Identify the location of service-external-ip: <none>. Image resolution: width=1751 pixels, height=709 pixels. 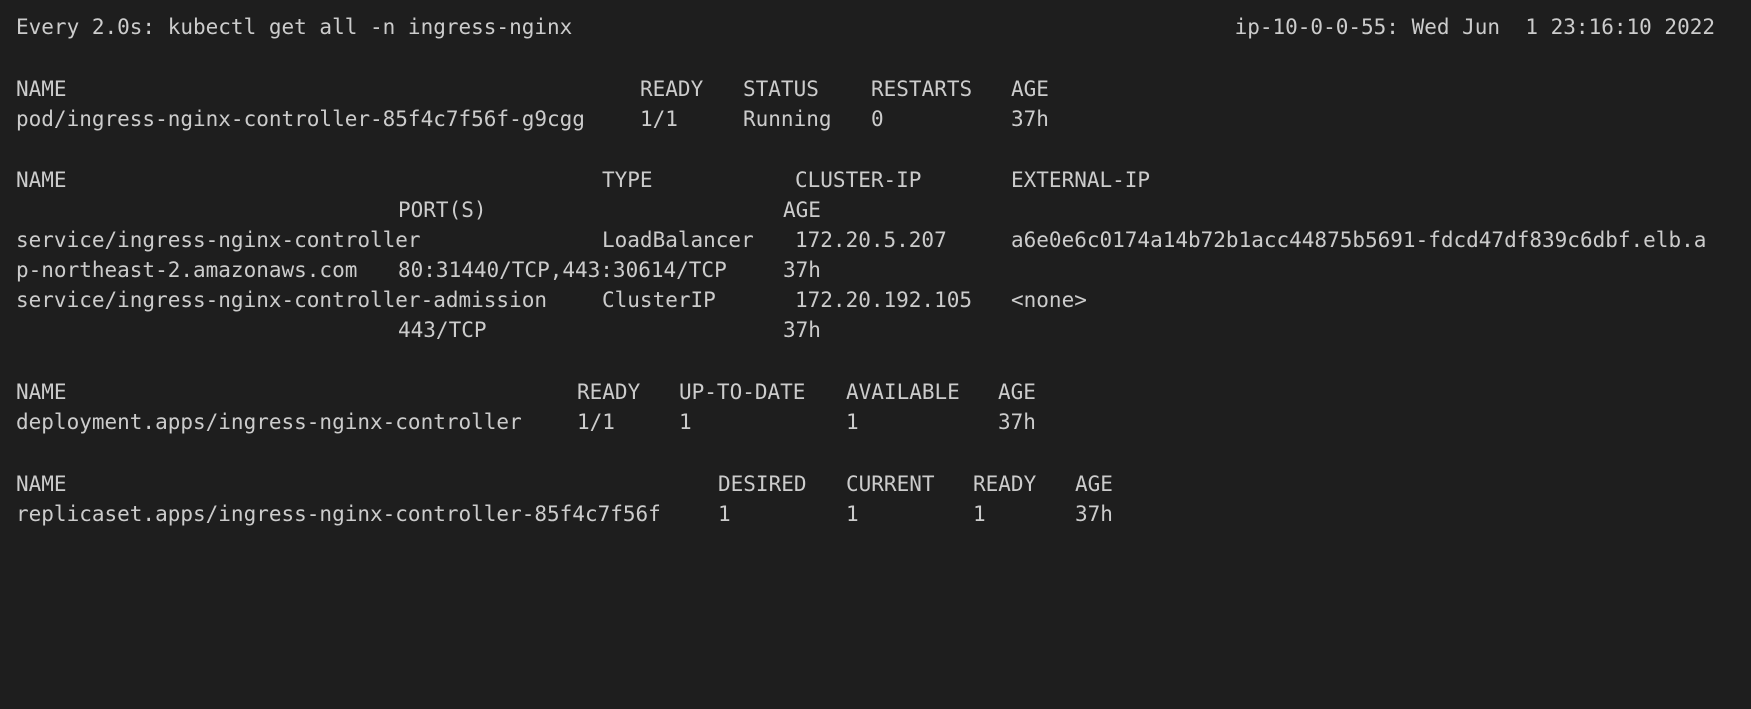
(1049, 300).